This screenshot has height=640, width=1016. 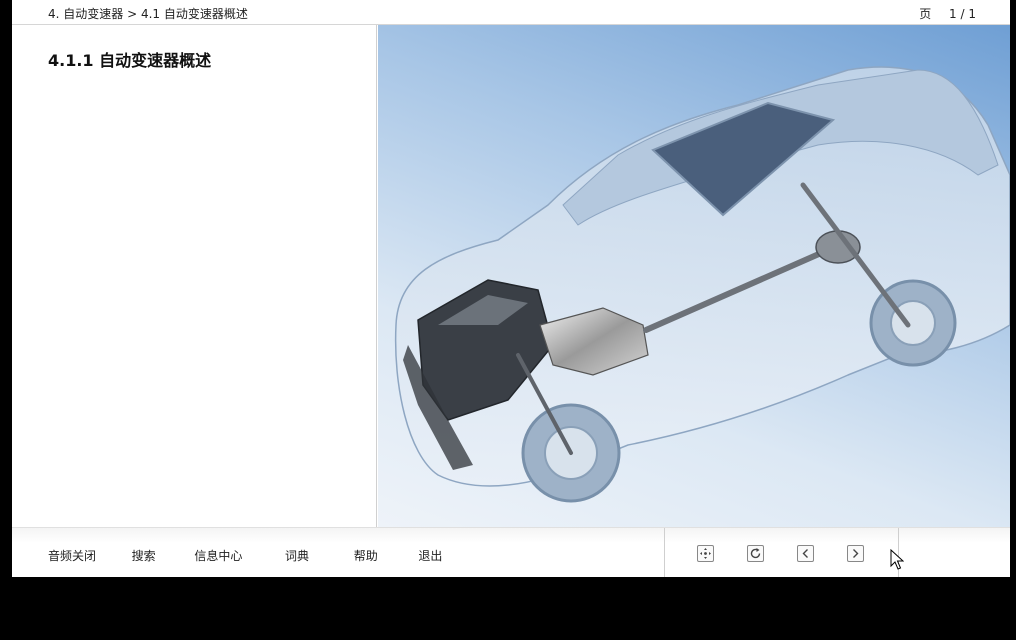 What do you see at coordinates (511, 12) in the screenshot?
I see `top-bar: 4. 自动变速器 > 4.1 自动变速器概述 页 1 / 1` at bounding box center [511, 12].